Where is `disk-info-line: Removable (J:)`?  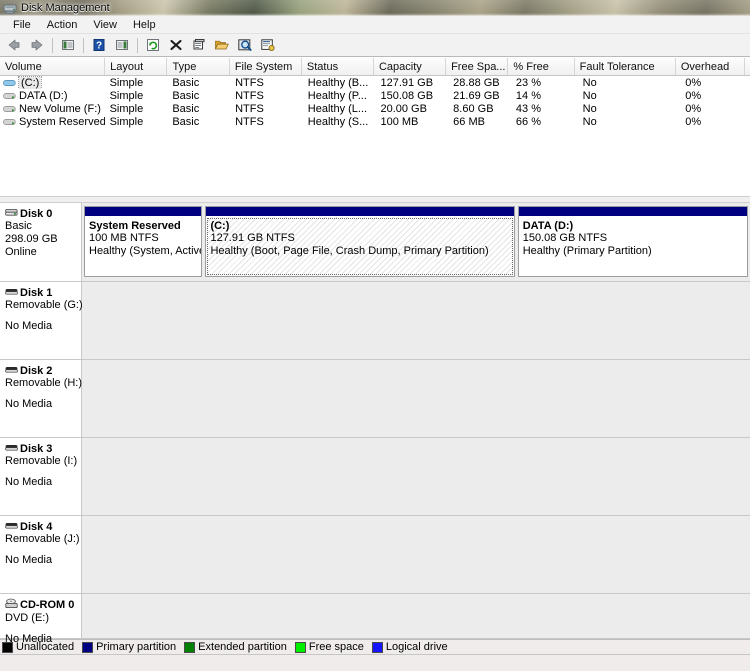
disk-info-line: Removable (J:) is located at coordinates (42, 539).